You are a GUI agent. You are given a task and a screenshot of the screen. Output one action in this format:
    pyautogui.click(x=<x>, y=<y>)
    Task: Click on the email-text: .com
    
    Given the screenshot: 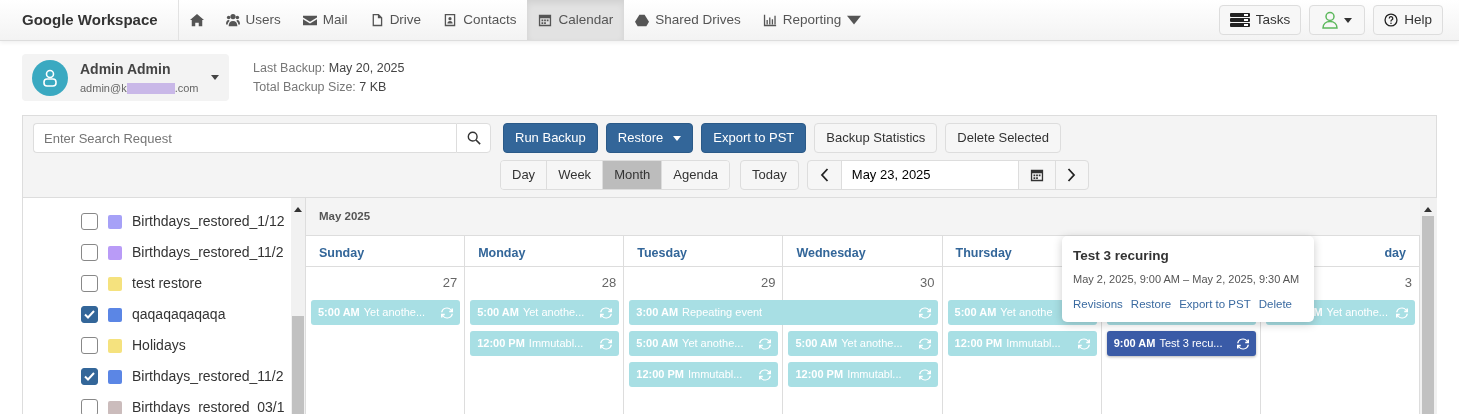 What is the action you would take?
    pyautogui.click(x=186, y=88)
    